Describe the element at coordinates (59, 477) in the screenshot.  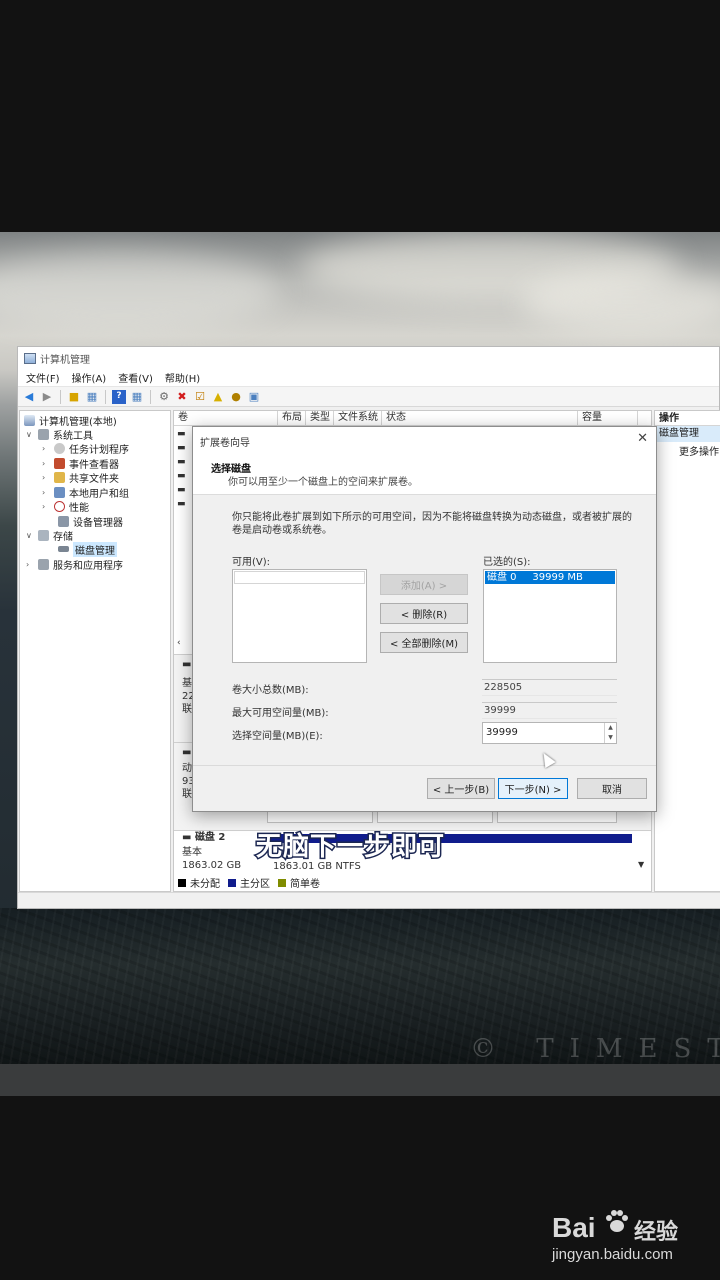
I see `shared-folder-icon` at that location.